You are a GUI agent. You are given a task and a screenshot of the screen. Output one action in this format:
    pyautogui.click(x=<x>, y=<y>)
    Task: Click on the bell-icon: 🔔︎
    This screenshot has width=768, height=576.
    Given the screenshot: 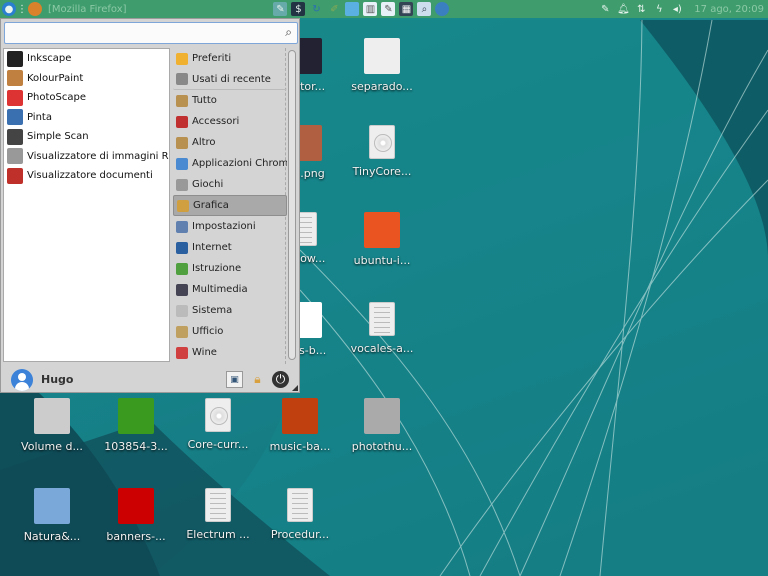 What is the action you would take?
    pyautogui.click(x=623, y=9)
    